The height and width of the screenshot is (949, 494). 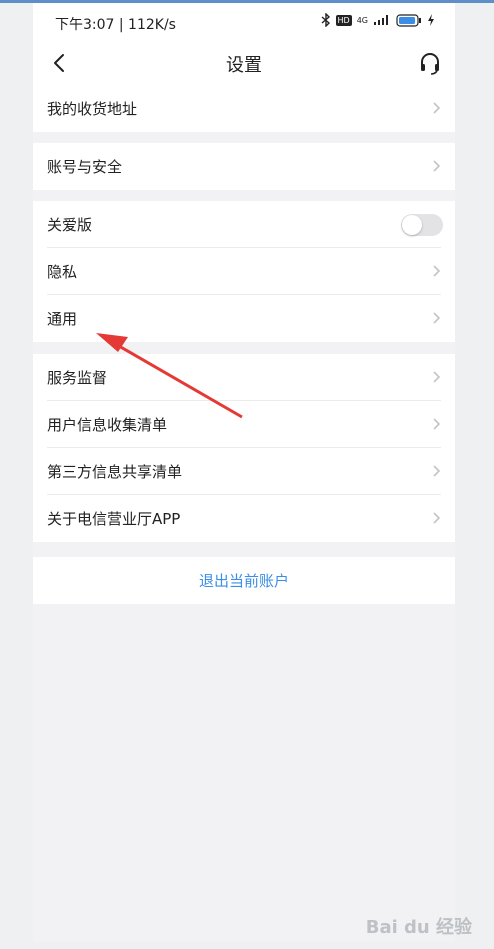 I want to click on row-privacy: 隐私, so click(x=244, y=271).